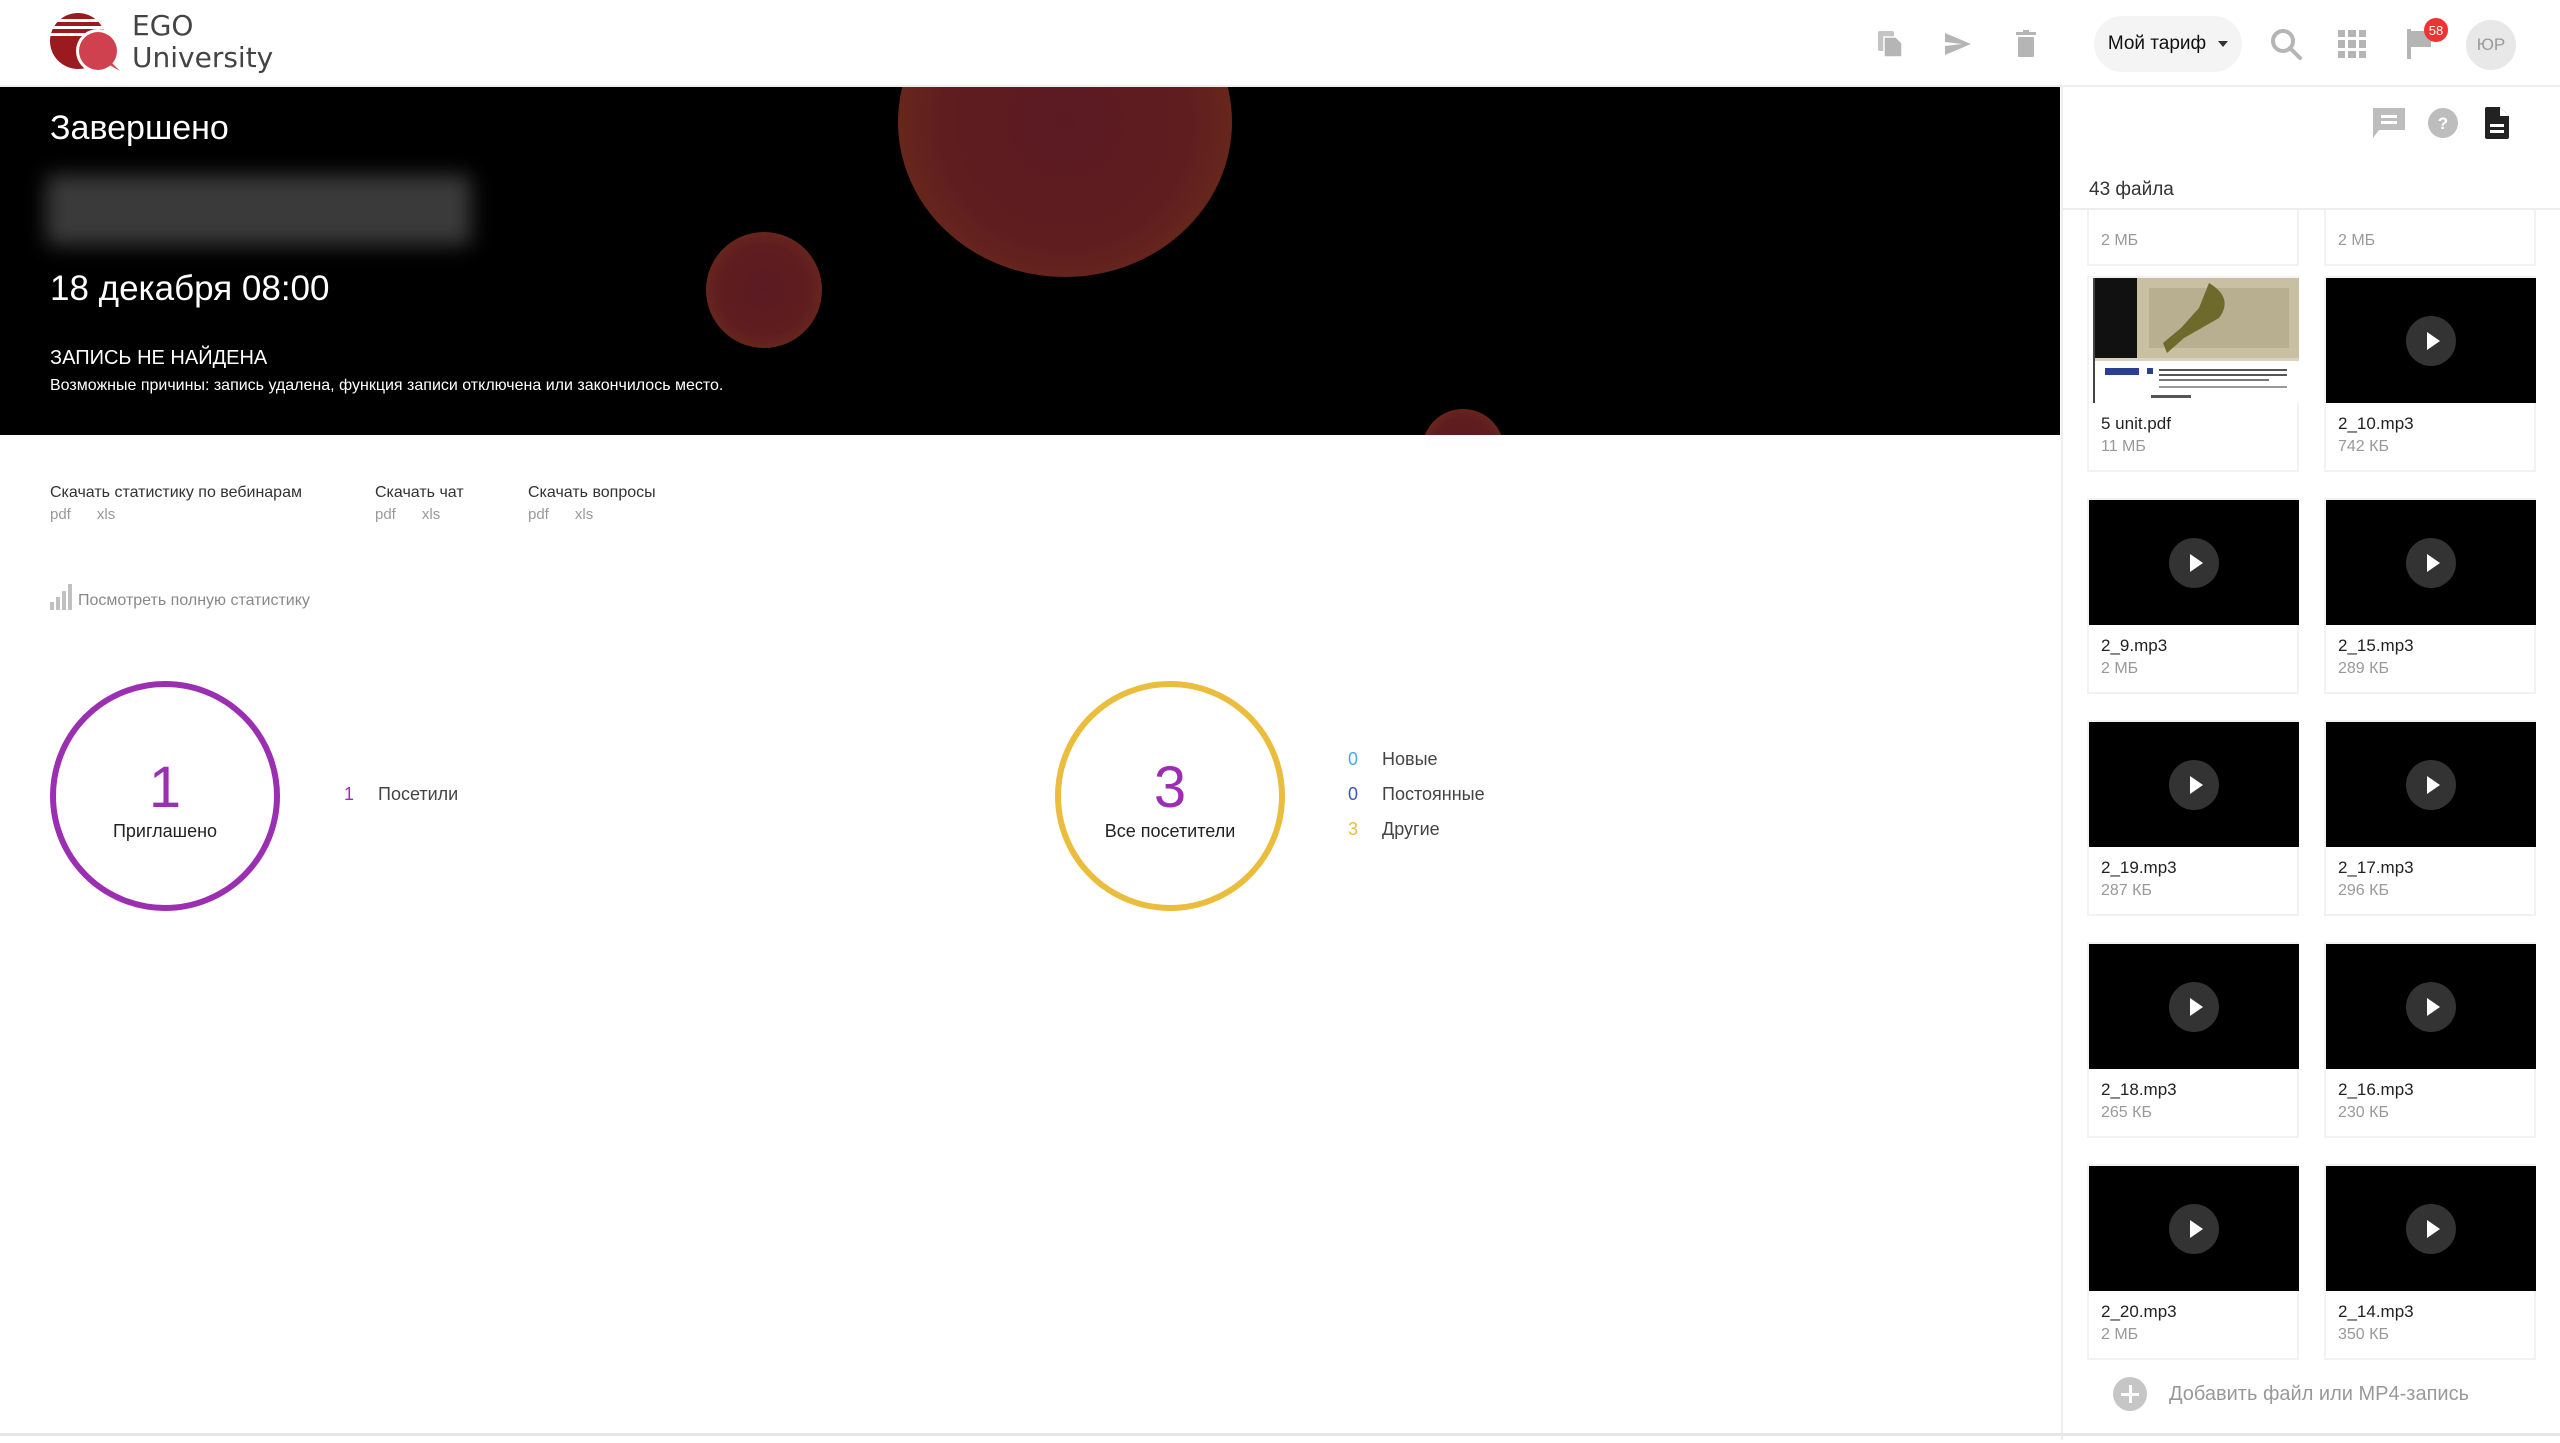  Describe the element at coordinates (2376, 645) in the screenshot. I see `file-name: 2_15.mp3` at that location.